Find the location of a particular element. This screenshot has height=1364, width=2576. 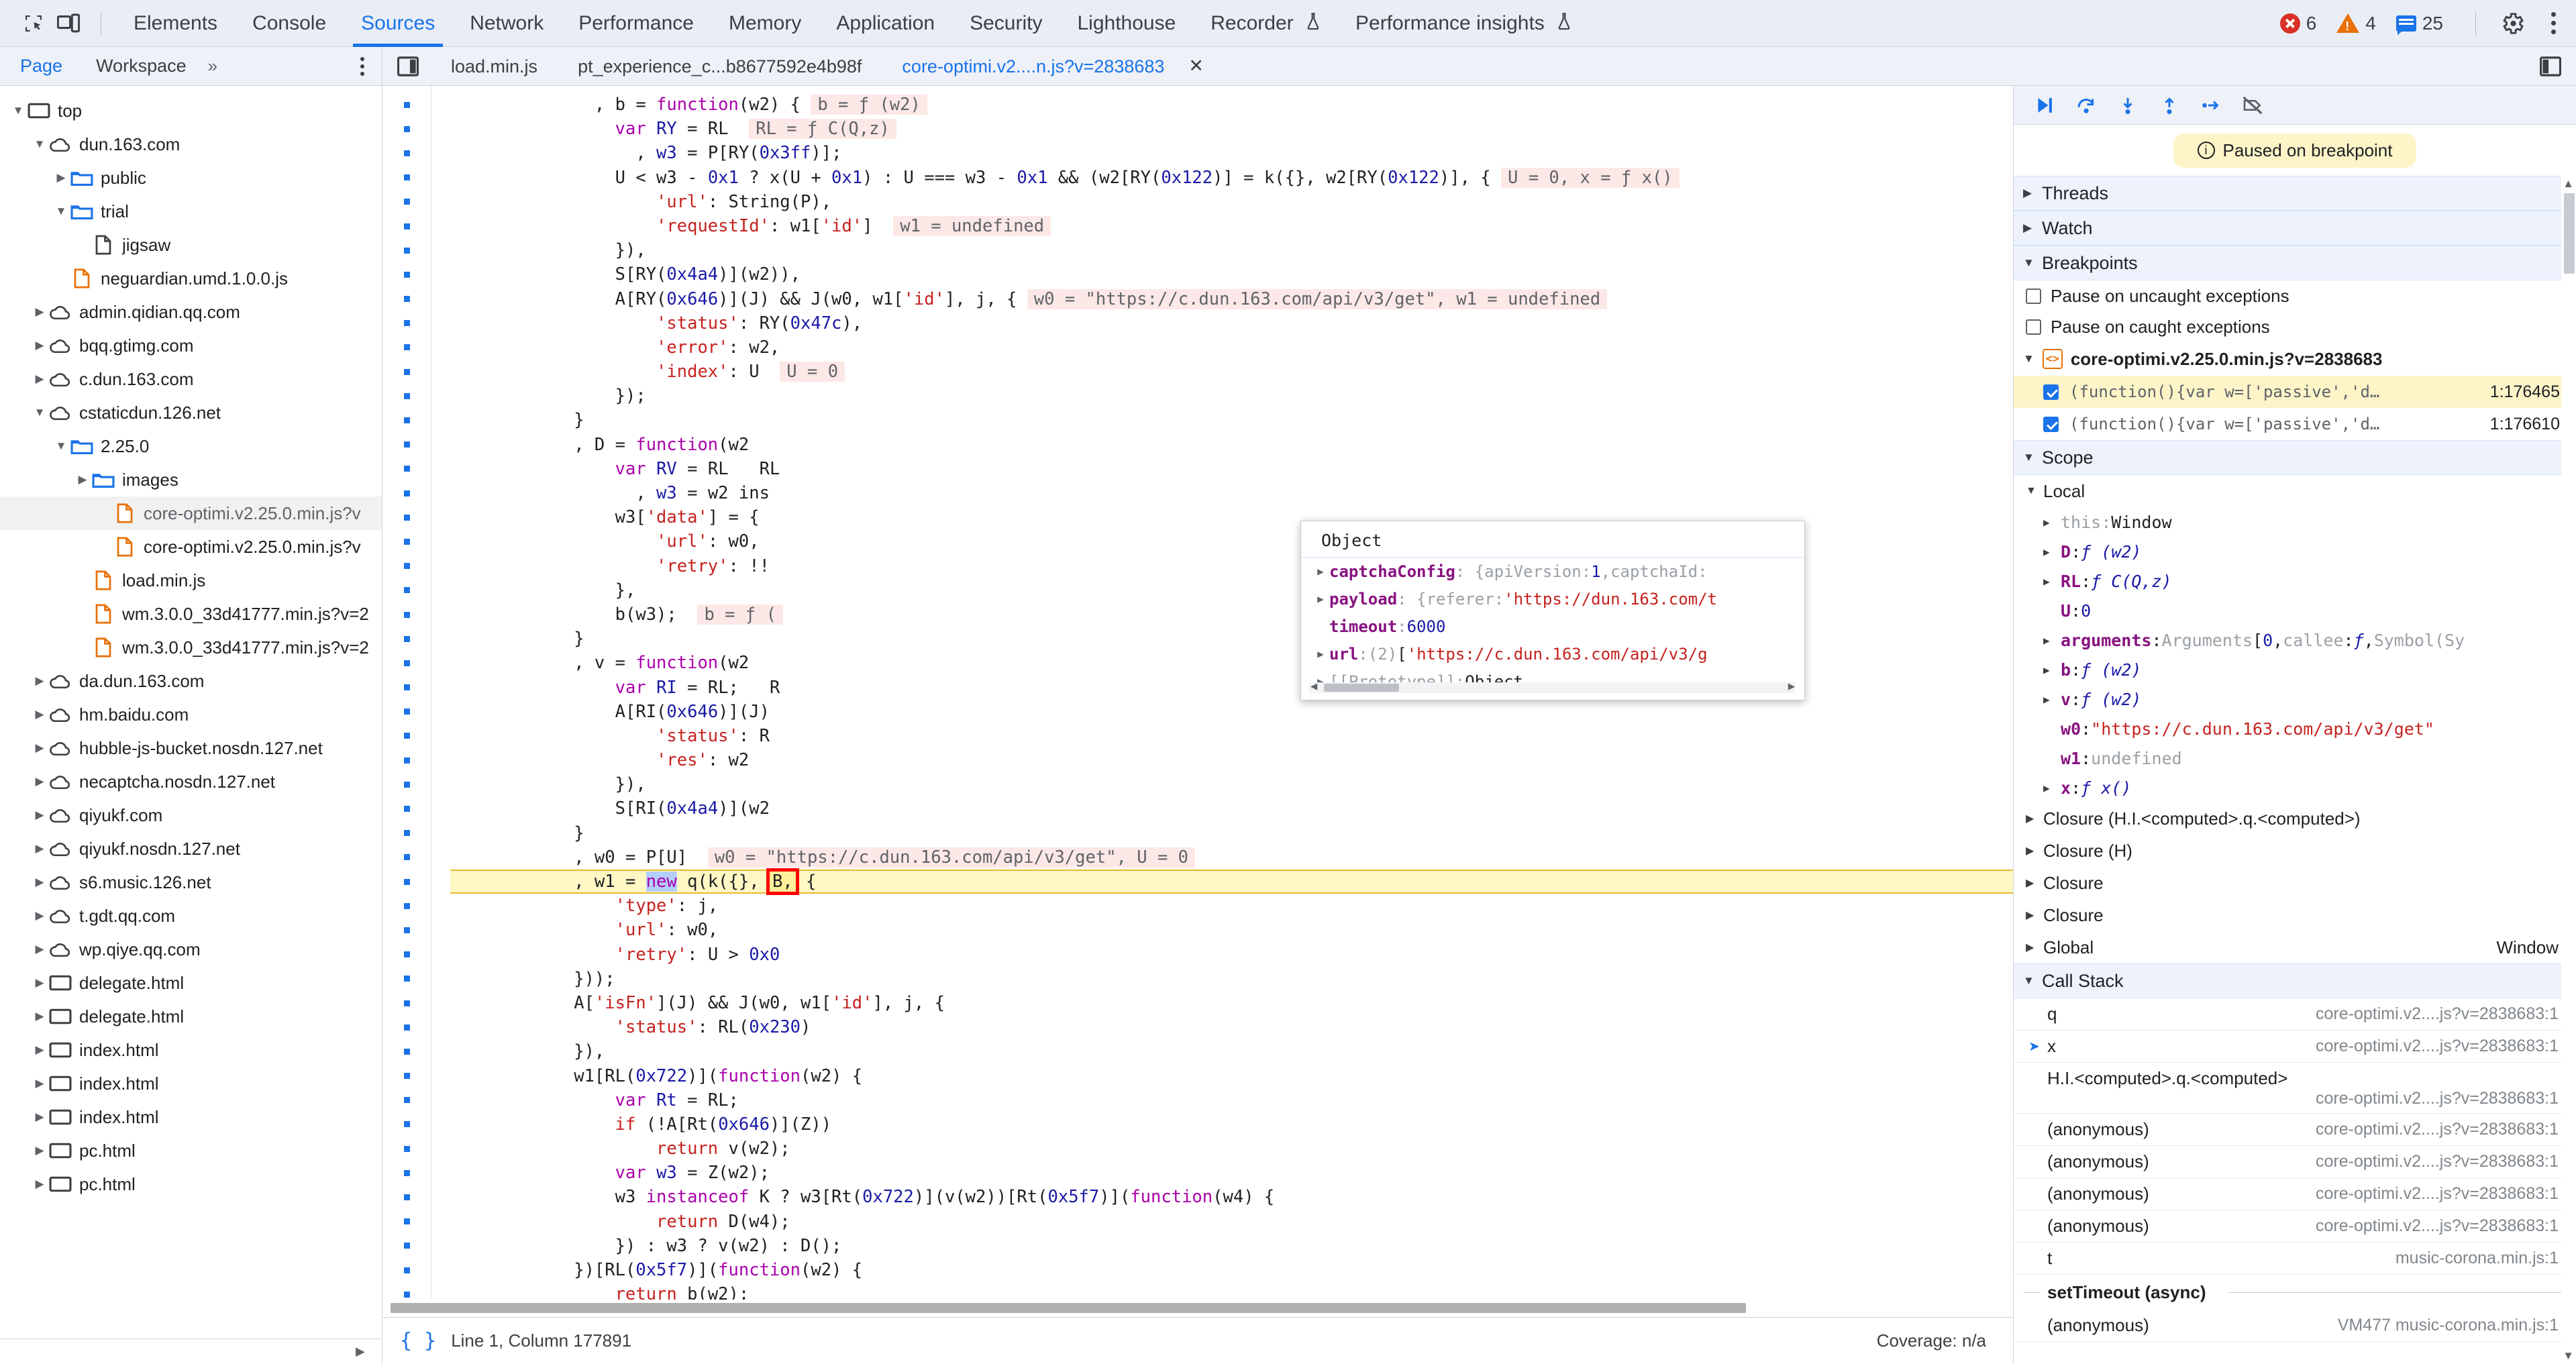

call-stack-frame: ➤ x core-optimi.v2....js?v=2838683:1 is located at coordinates (2295, 1047).